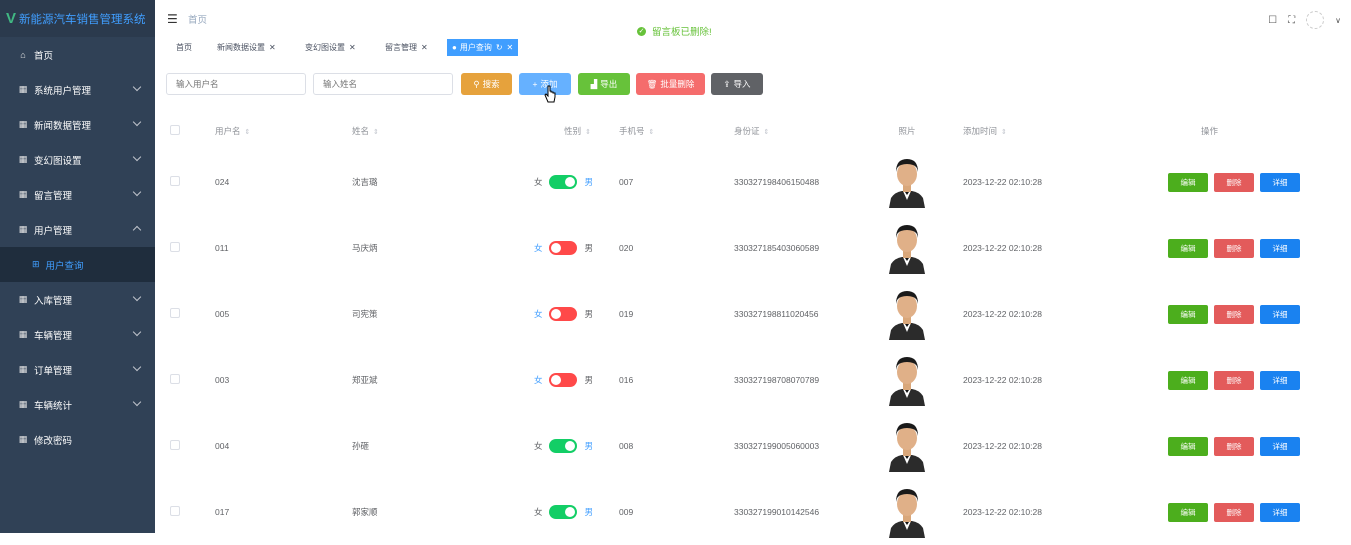 The height and width of the screenshot is (545, 1351). I want to click on sidebar-item-label: 用户查询, so click(64, 266).